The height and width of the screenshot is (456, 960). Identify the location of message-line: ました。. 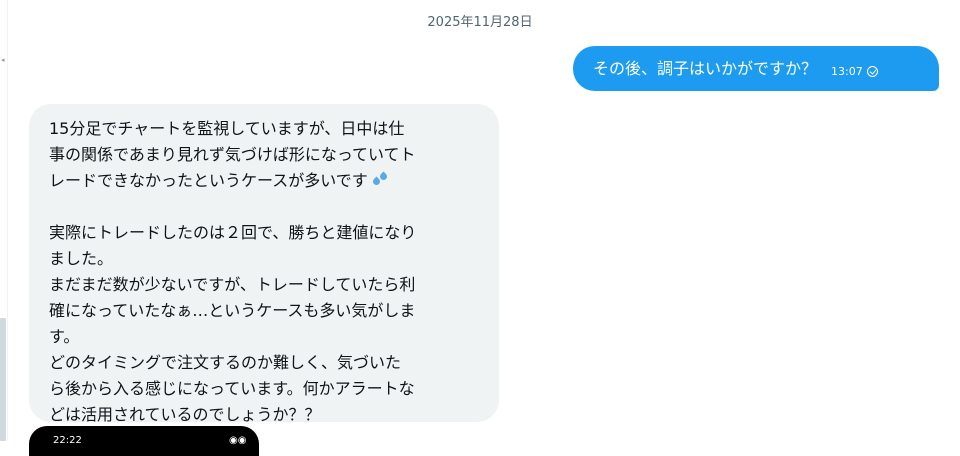
(81, 258).